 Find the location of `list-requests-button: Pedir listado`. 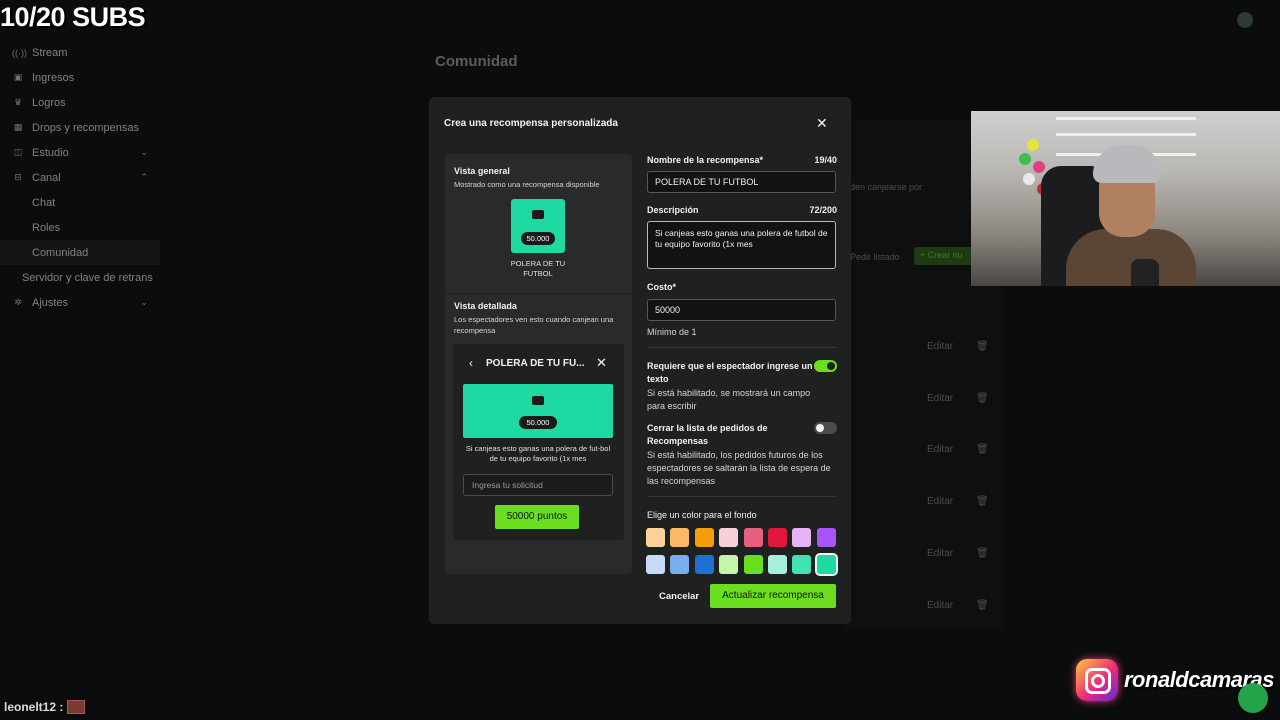

list-requests-button: Pedir listado is located at coordinates (875, 257).